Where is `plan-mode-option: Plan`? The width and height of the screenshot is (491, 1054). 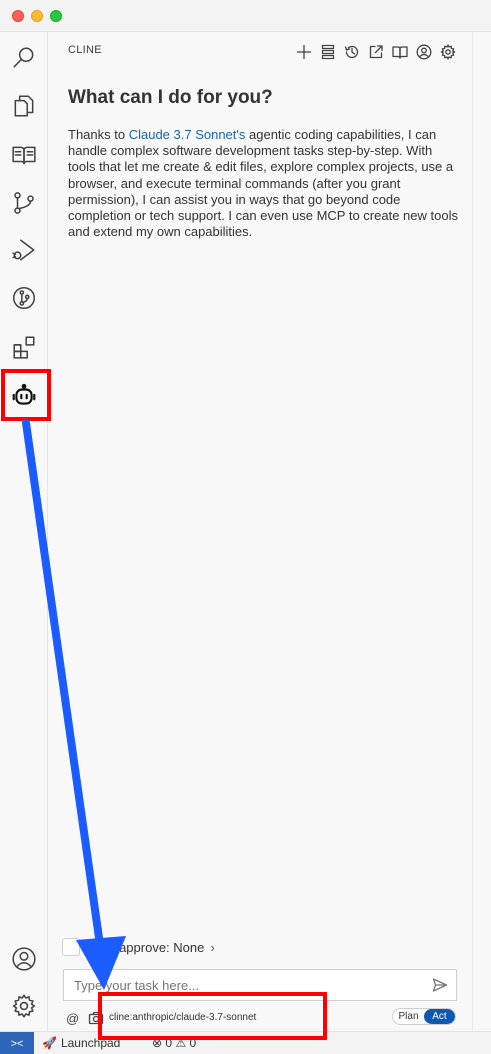
plan-mode-option: Plan is located at coordinates (408, 1016).